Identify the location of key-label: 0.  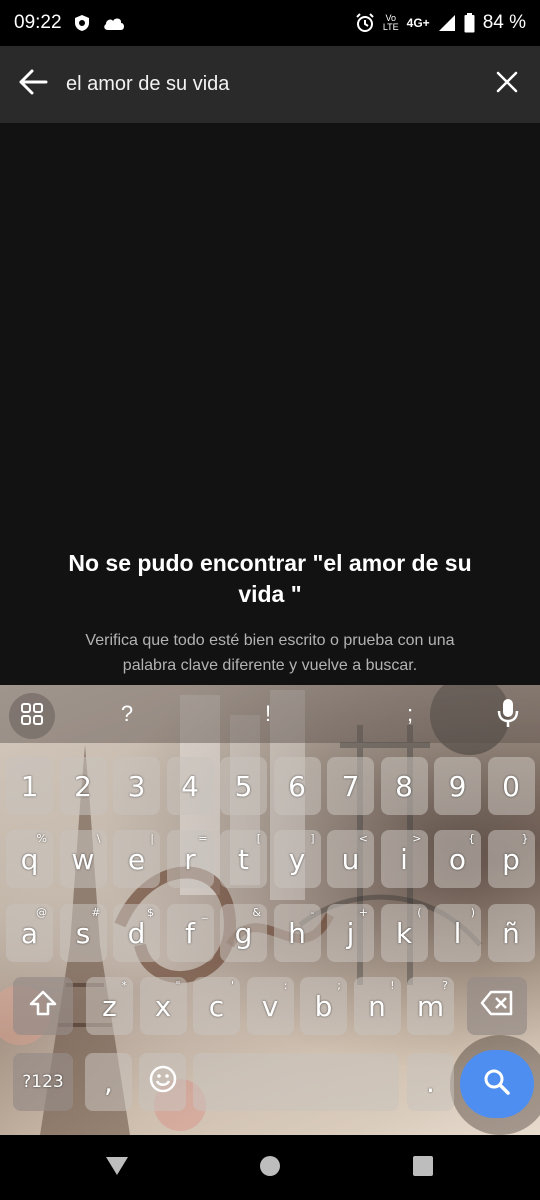
(511, 786).